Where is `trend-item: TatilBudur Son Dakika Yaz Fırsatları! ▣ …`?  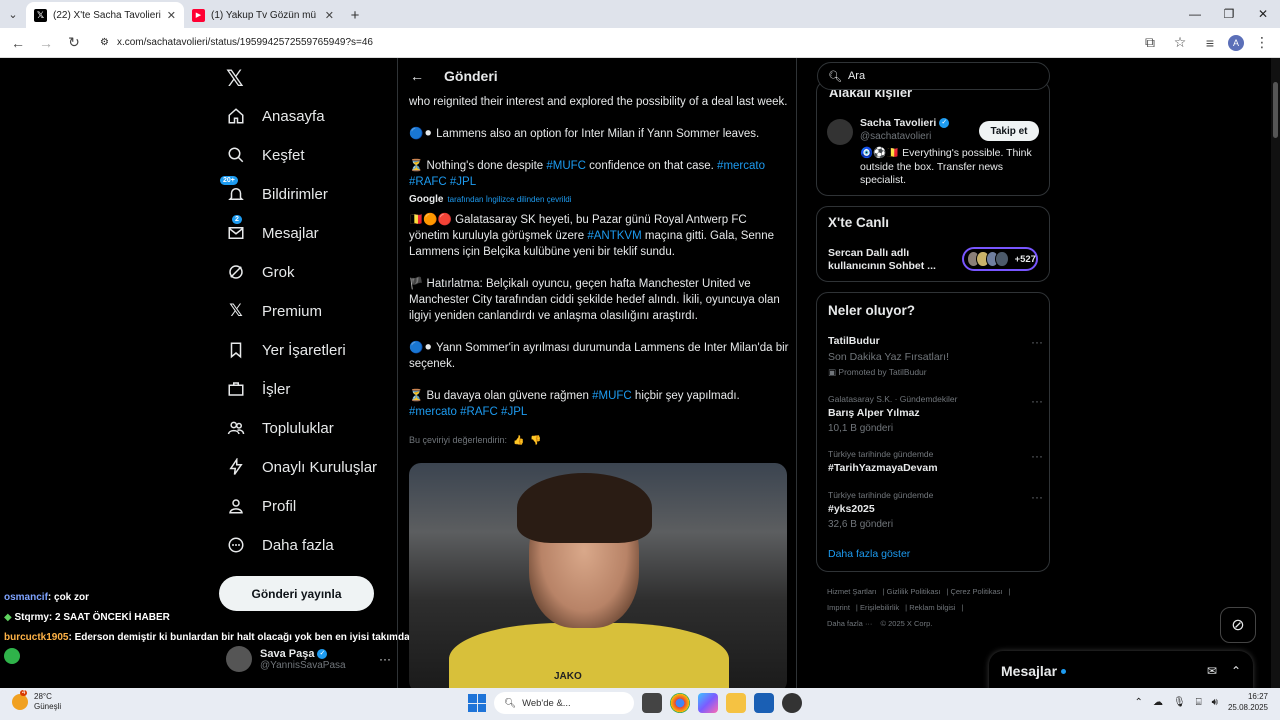 trend-item: TatilBudur Son Dakika Yaz Fırsatları! ▣ … is located at coordinates (935, 356).